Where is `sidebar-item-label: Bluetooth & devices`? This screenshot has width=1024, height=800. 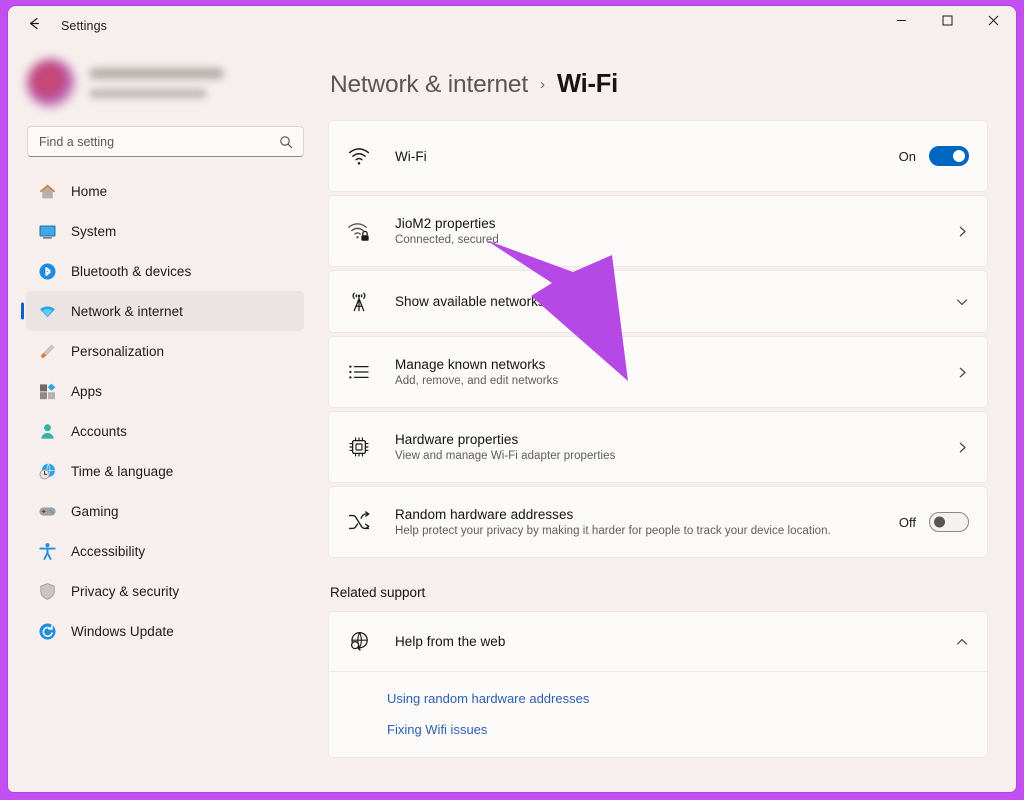
sidebar-item-label: Bluetooth & devices is located at coordinates (131, 271).